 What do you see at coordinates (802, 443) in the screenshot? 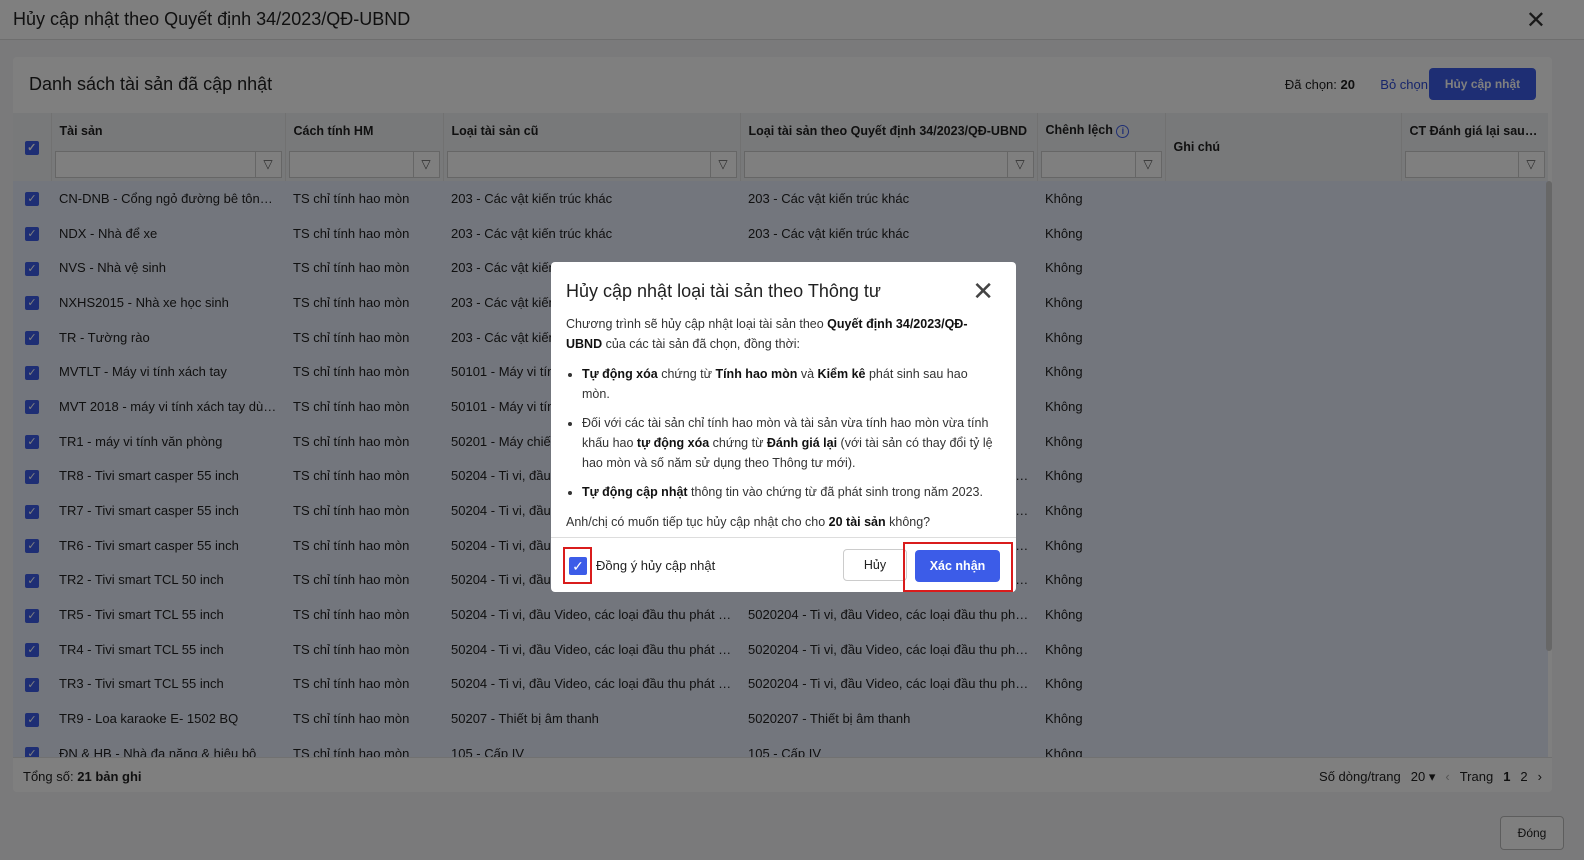
I see `t: Đánh giá lại` at bounding box center [802, 443].